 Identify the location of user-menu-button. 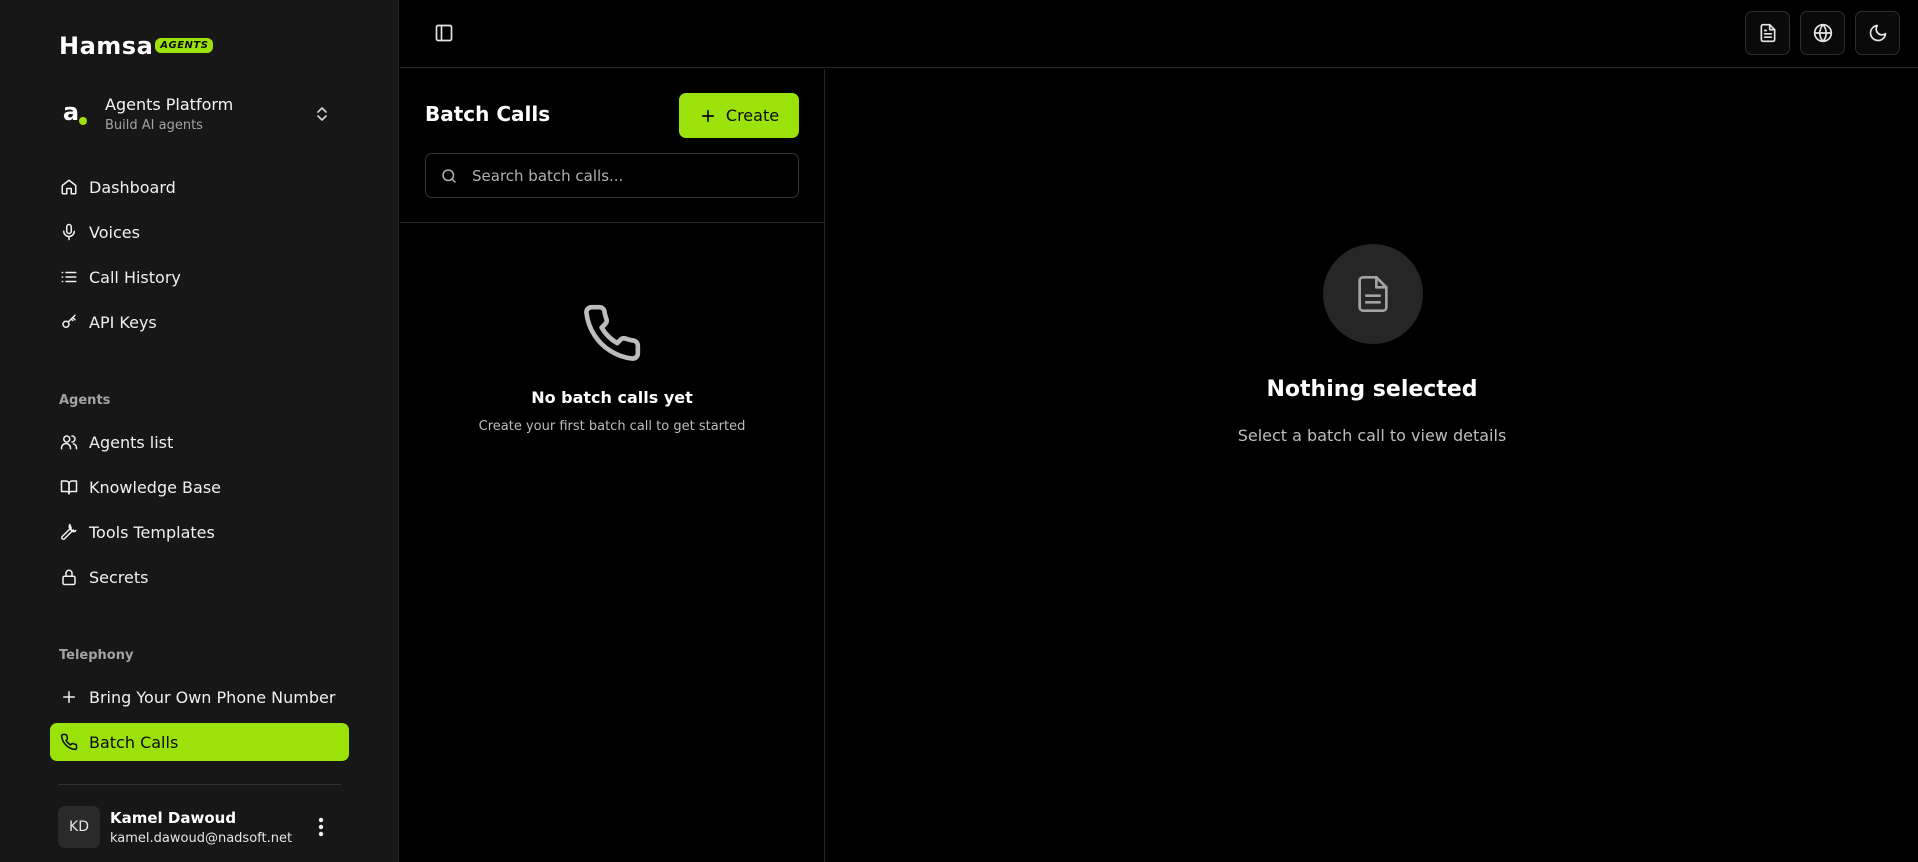
(321, 827).